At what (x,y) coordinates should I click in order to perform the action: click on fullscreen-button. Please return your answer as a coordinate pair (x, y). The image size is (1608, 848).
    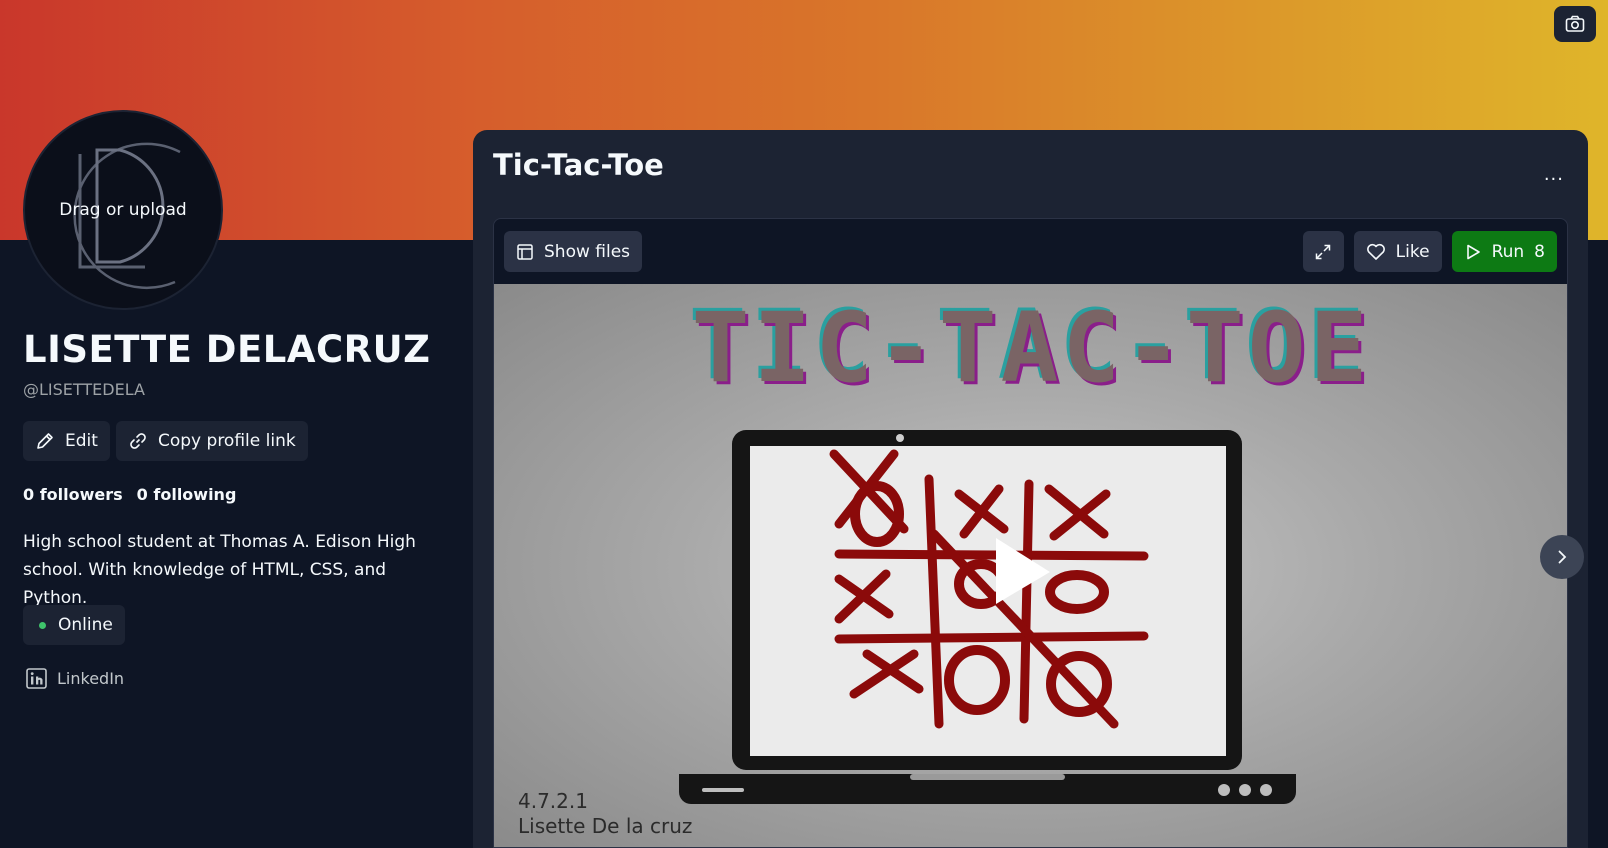
    Looking at the image, I should click on (1323, 251).